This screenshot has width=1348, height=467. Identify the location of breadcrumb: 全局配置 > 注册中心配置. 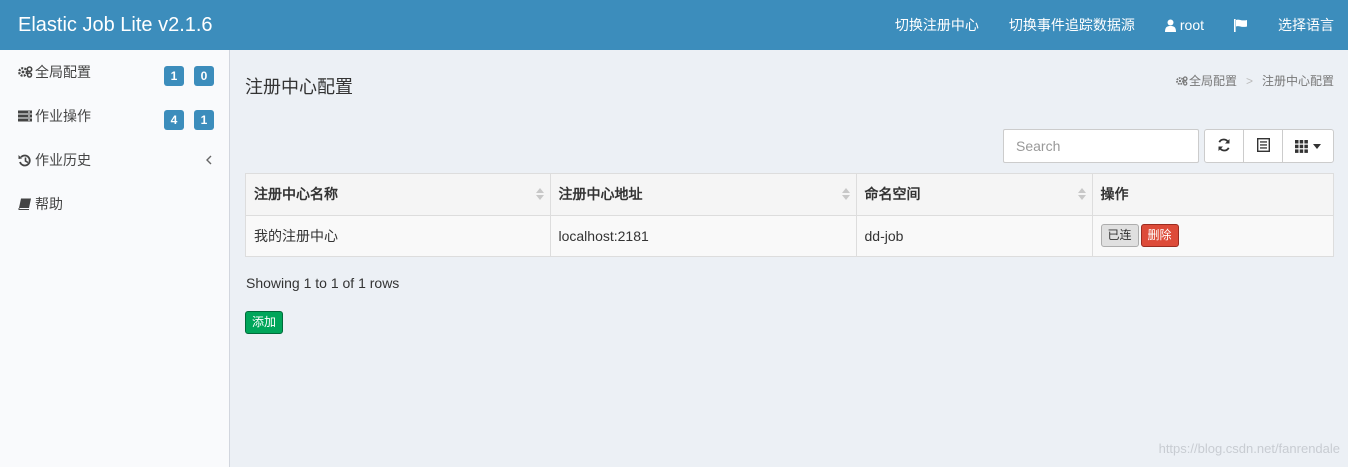
(1255, 80).